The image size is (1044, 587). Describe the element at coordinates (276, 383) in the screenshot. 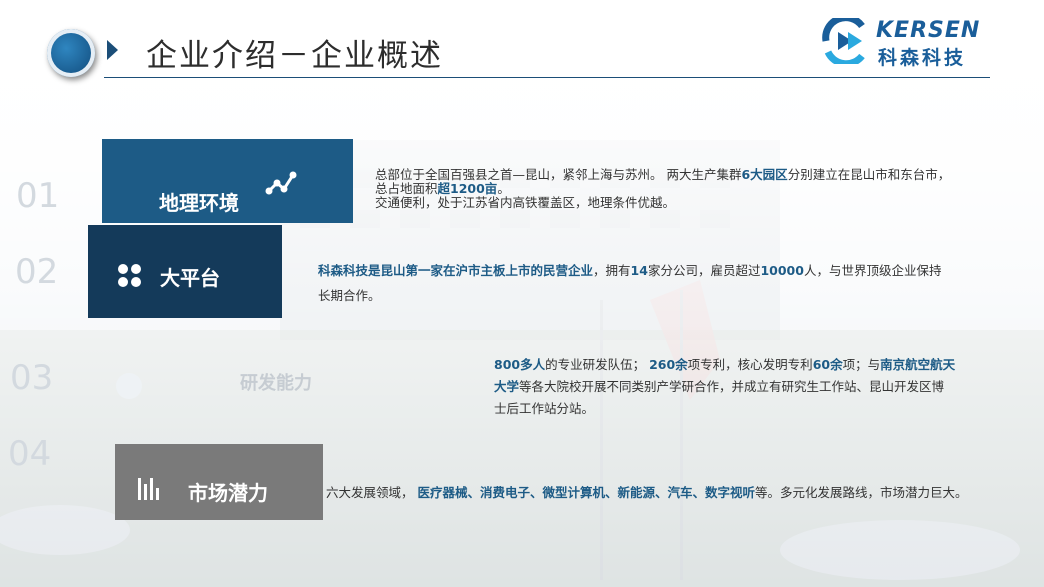

I see `section-label-text: 研发能力` at that location.